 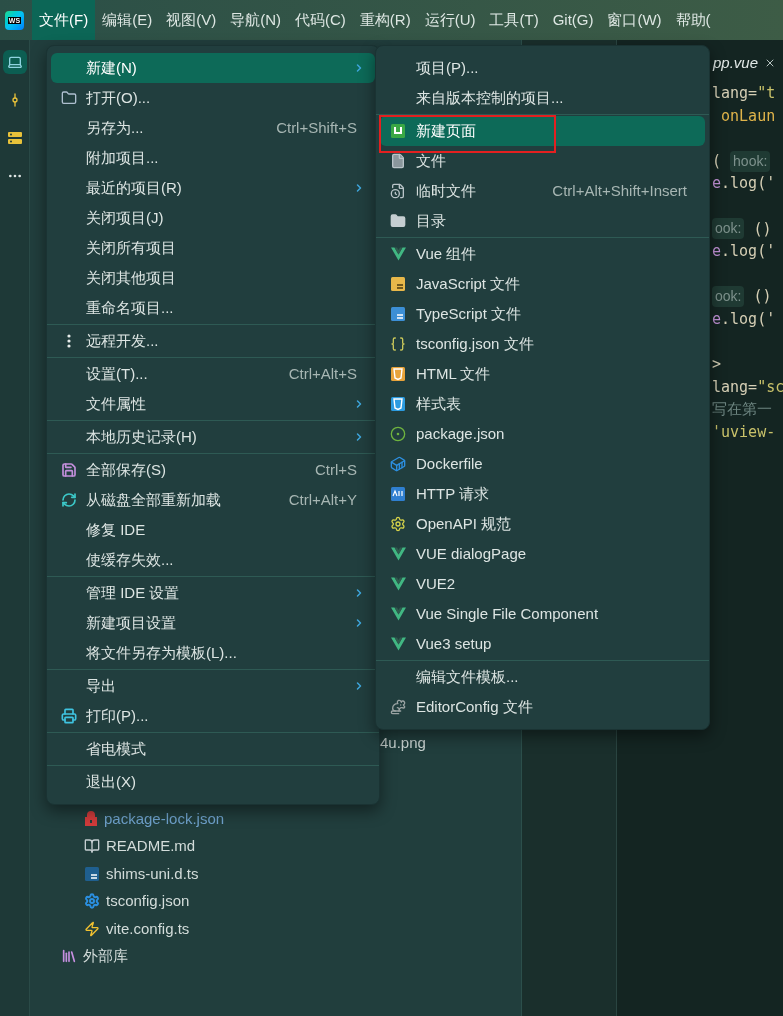 I want to click on menu-item: 临时文件 Ctrl+Alt+Shift+Insert, so click(x=542, y=191).